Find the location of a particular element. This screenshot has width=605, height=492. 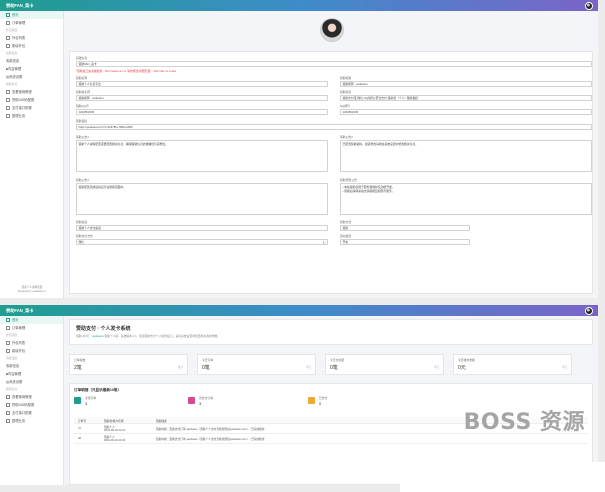

stat-card: 今日交易额 0笔 今日 is located at coordinates (384, 364).